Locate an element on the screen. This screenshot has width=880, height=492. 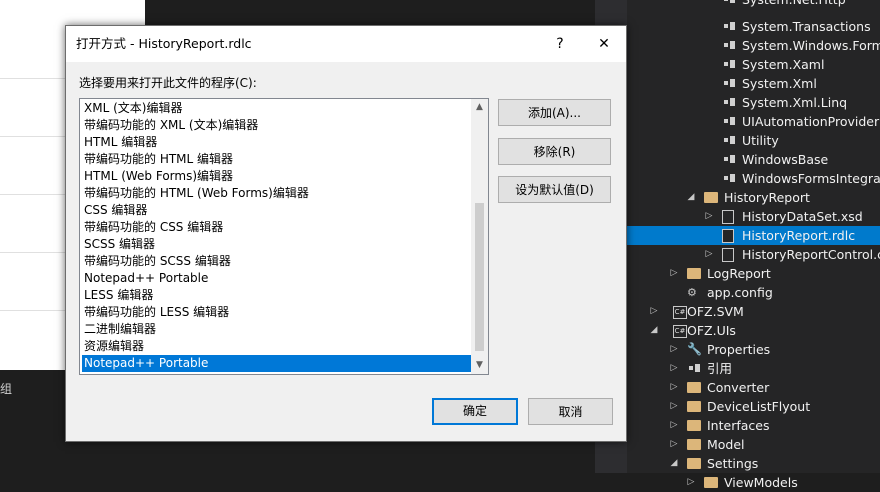
program-list-item: 带编码功能的 HTML (Web Forms)编辑器 is located at coordinates (276, 193).